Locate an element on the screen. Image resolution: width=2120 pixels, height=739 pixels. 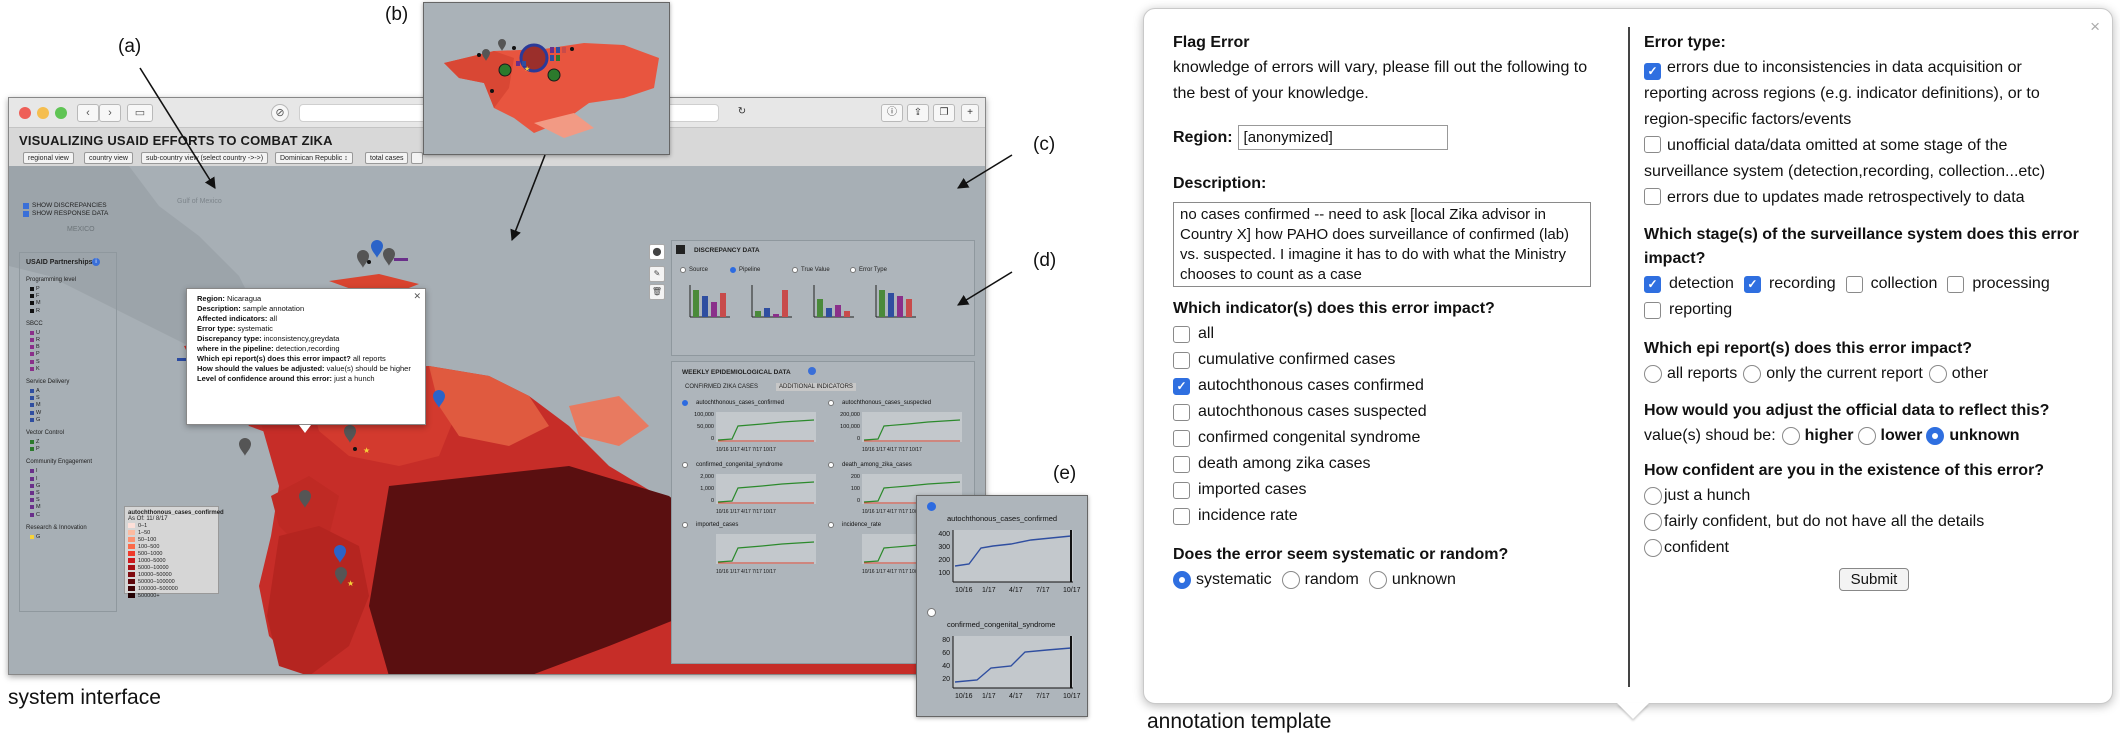
systematic-option: systematic is located at coordinates (1222, 580).